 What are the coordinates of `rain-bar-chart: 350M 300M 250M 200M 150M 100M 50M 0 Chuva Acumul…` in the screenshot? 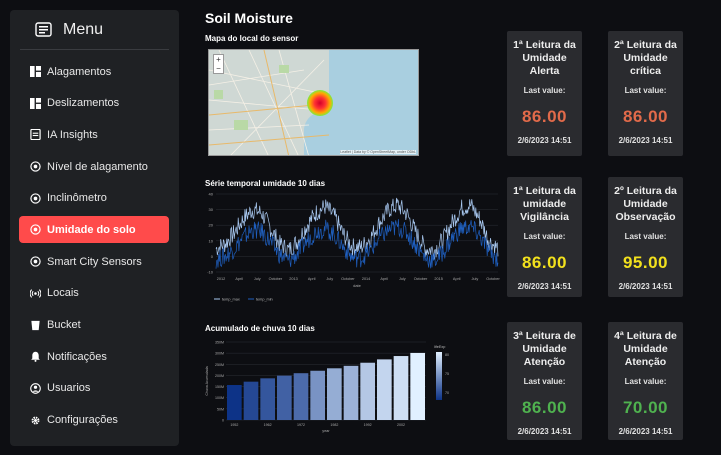 It's located at (327, 387).